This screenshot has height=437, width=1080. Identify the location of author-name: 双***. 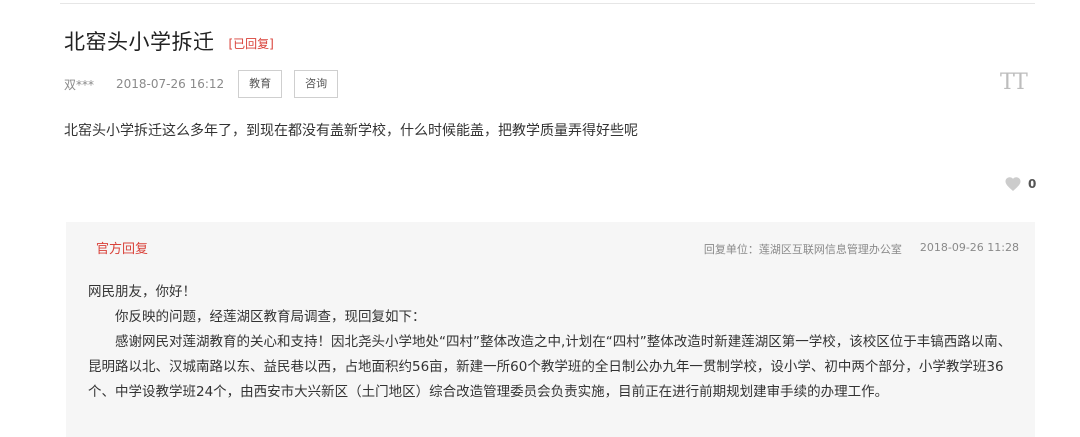
(79, 84).